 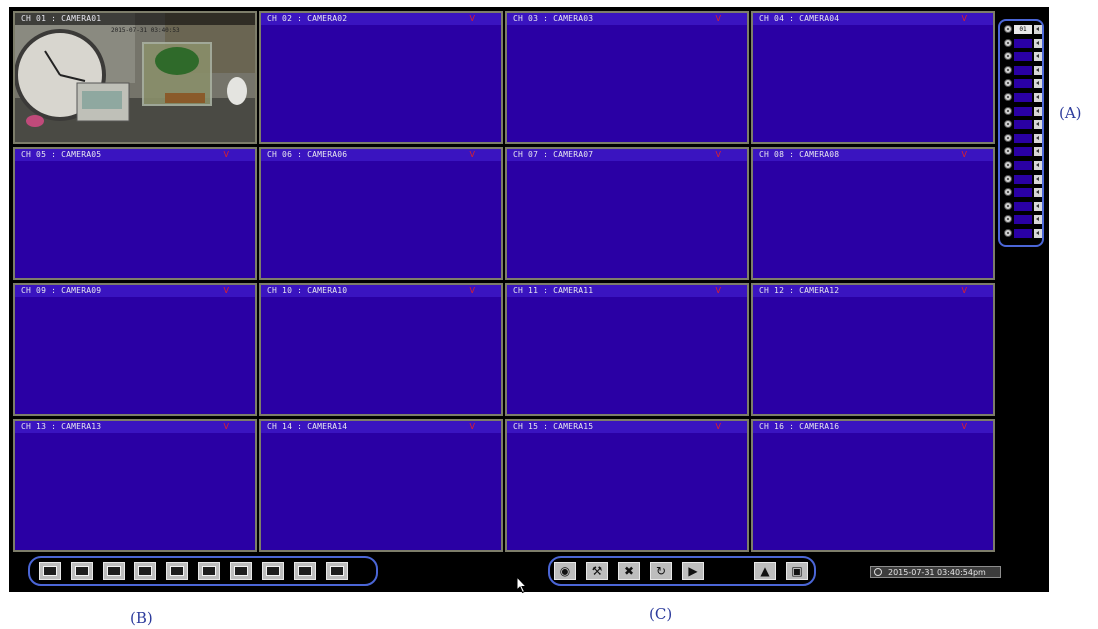 I want to click on layout-4-icon, so click(x=82, y=571).